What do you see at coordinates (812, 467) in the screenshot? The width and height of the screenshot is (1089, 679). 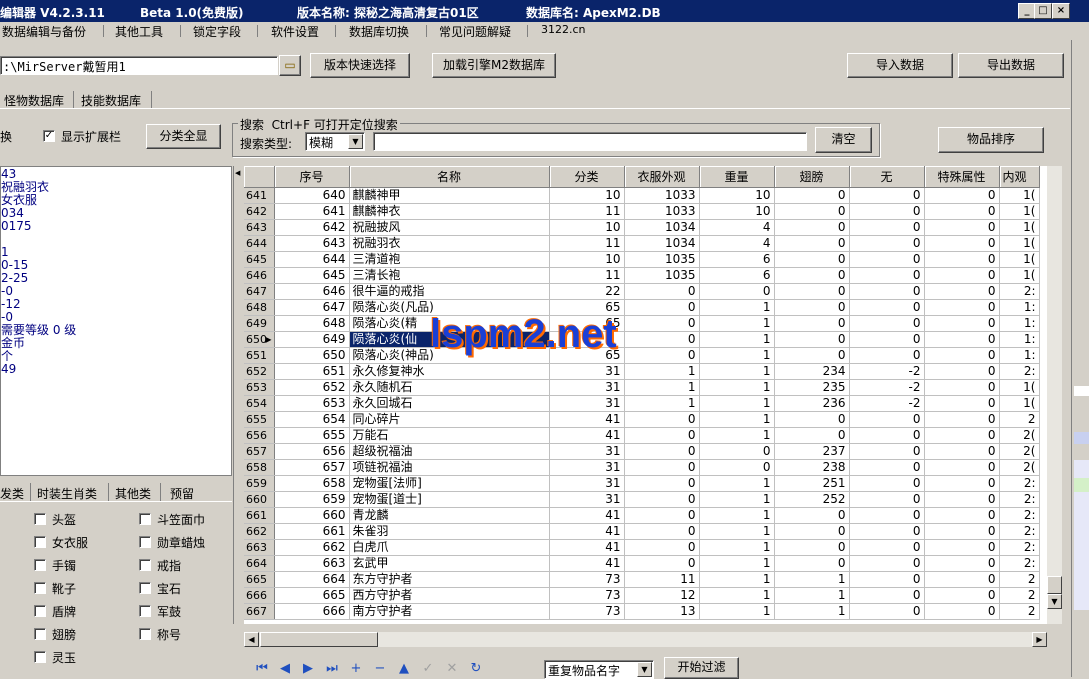 I see `table-cell: 238` at bounding box center [812, 467].